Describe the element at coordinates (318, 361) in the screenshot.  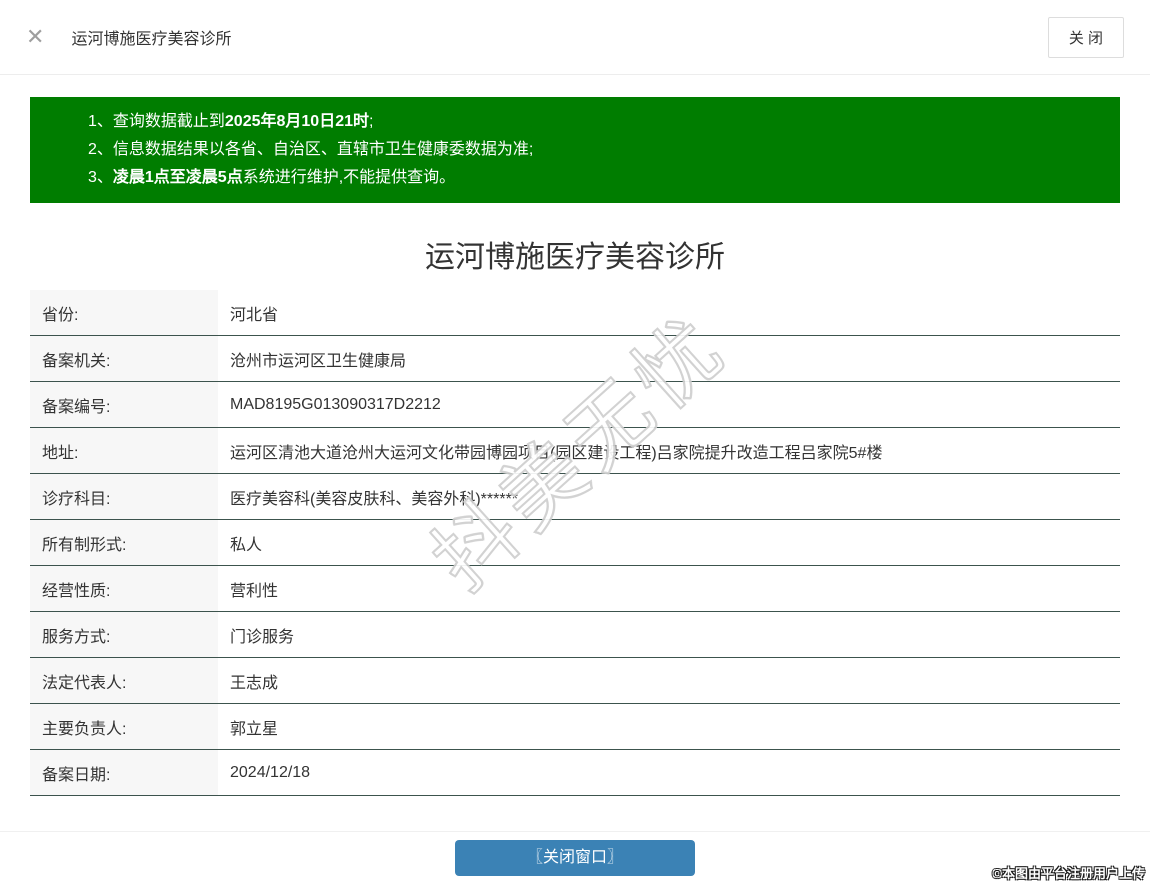
I see `row-value: 沧州市运河区卫生健康局` at that location.